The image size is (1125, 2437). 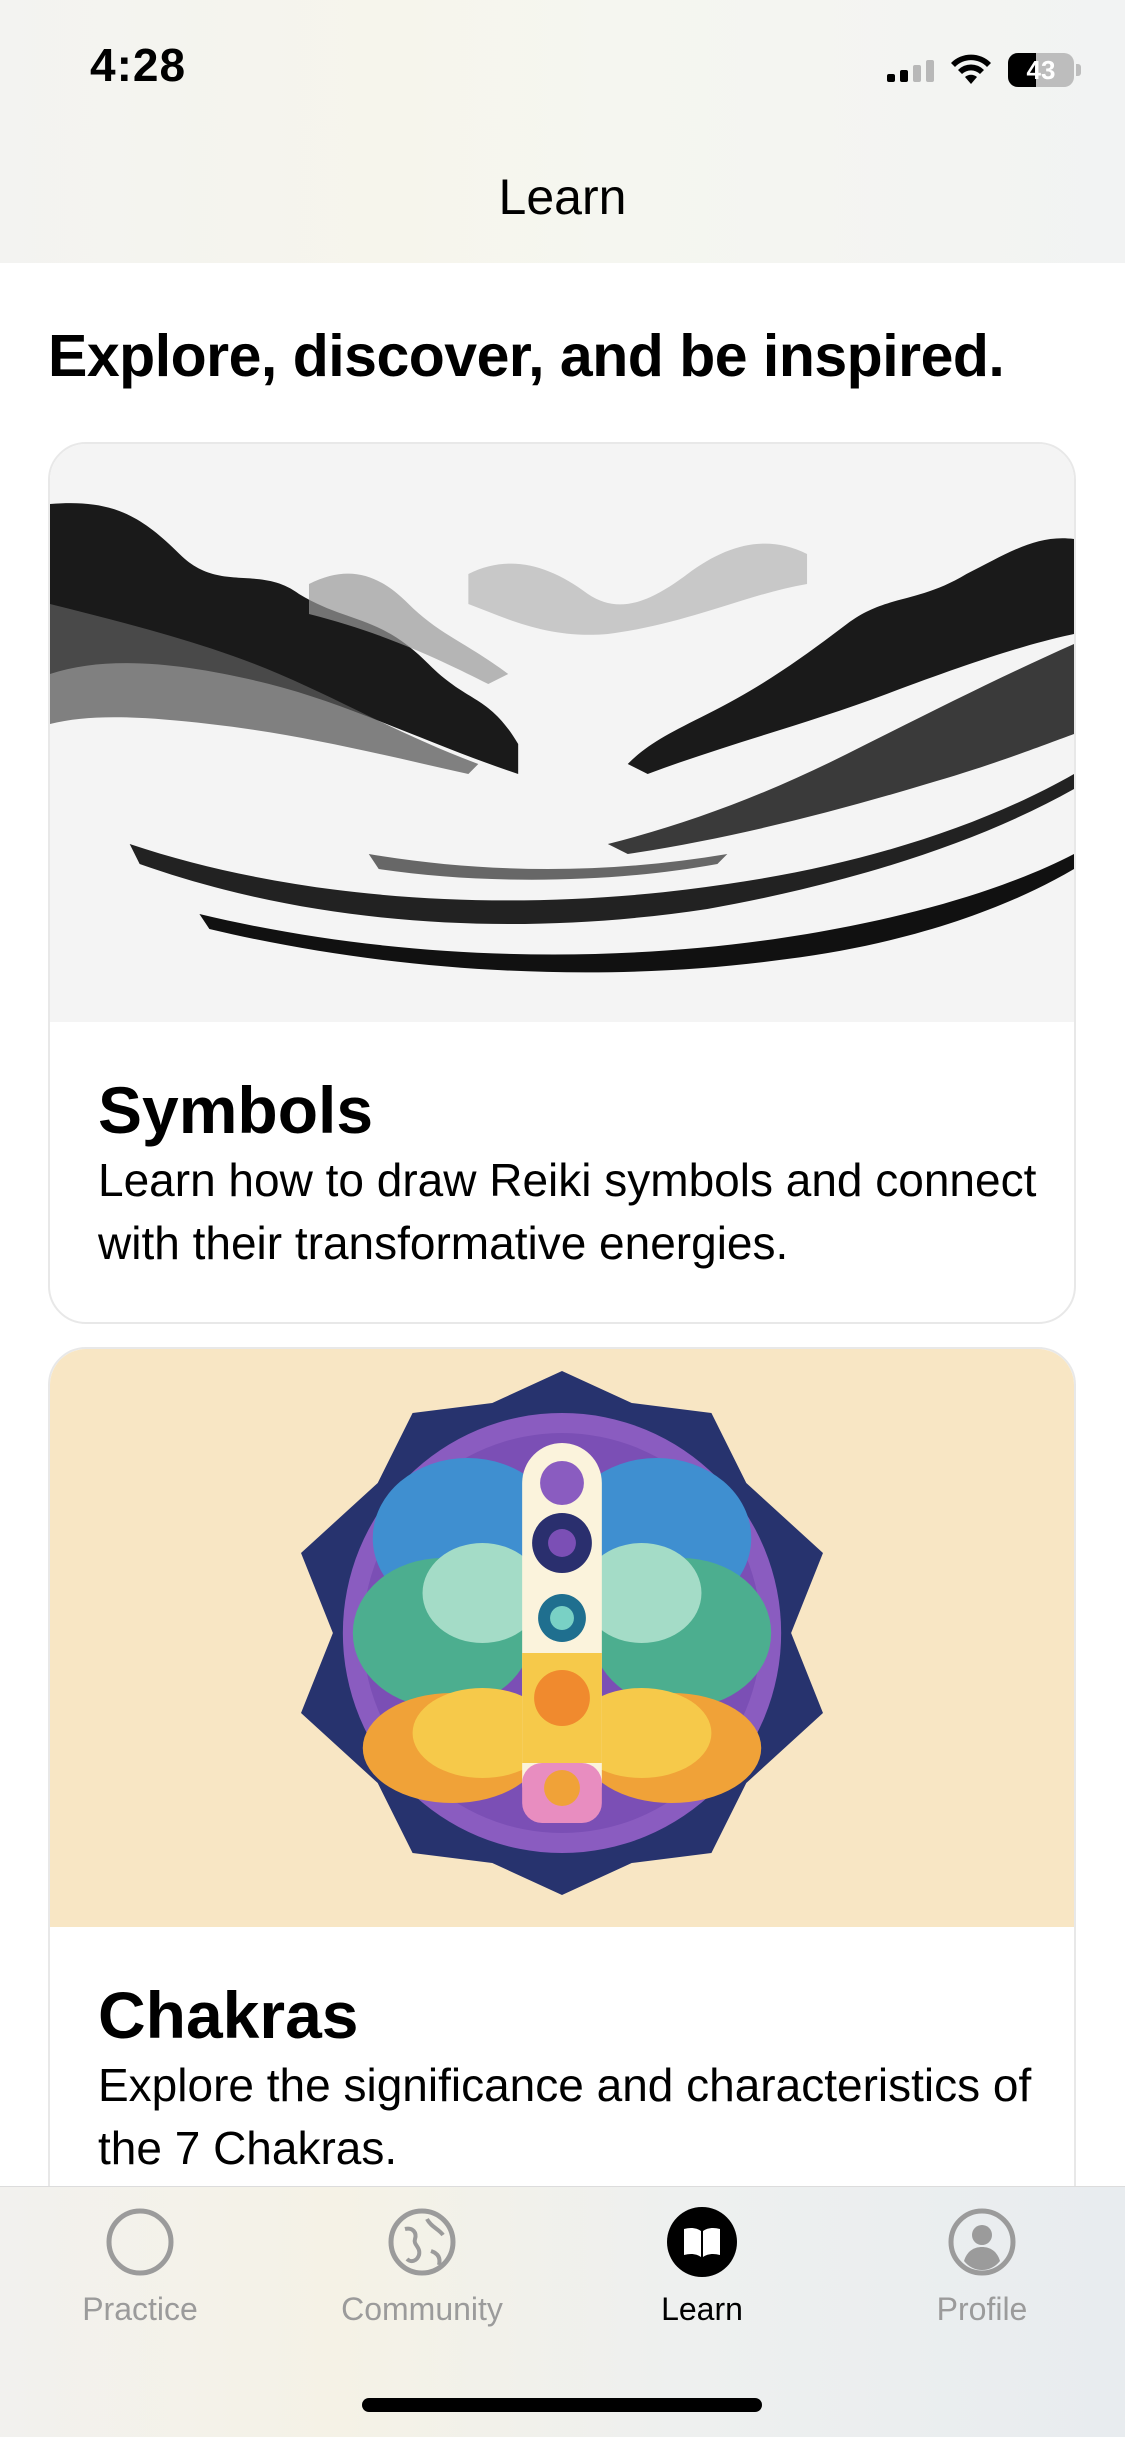 I want to click on tab-profile: Profile, so click(x=982, y=2267).